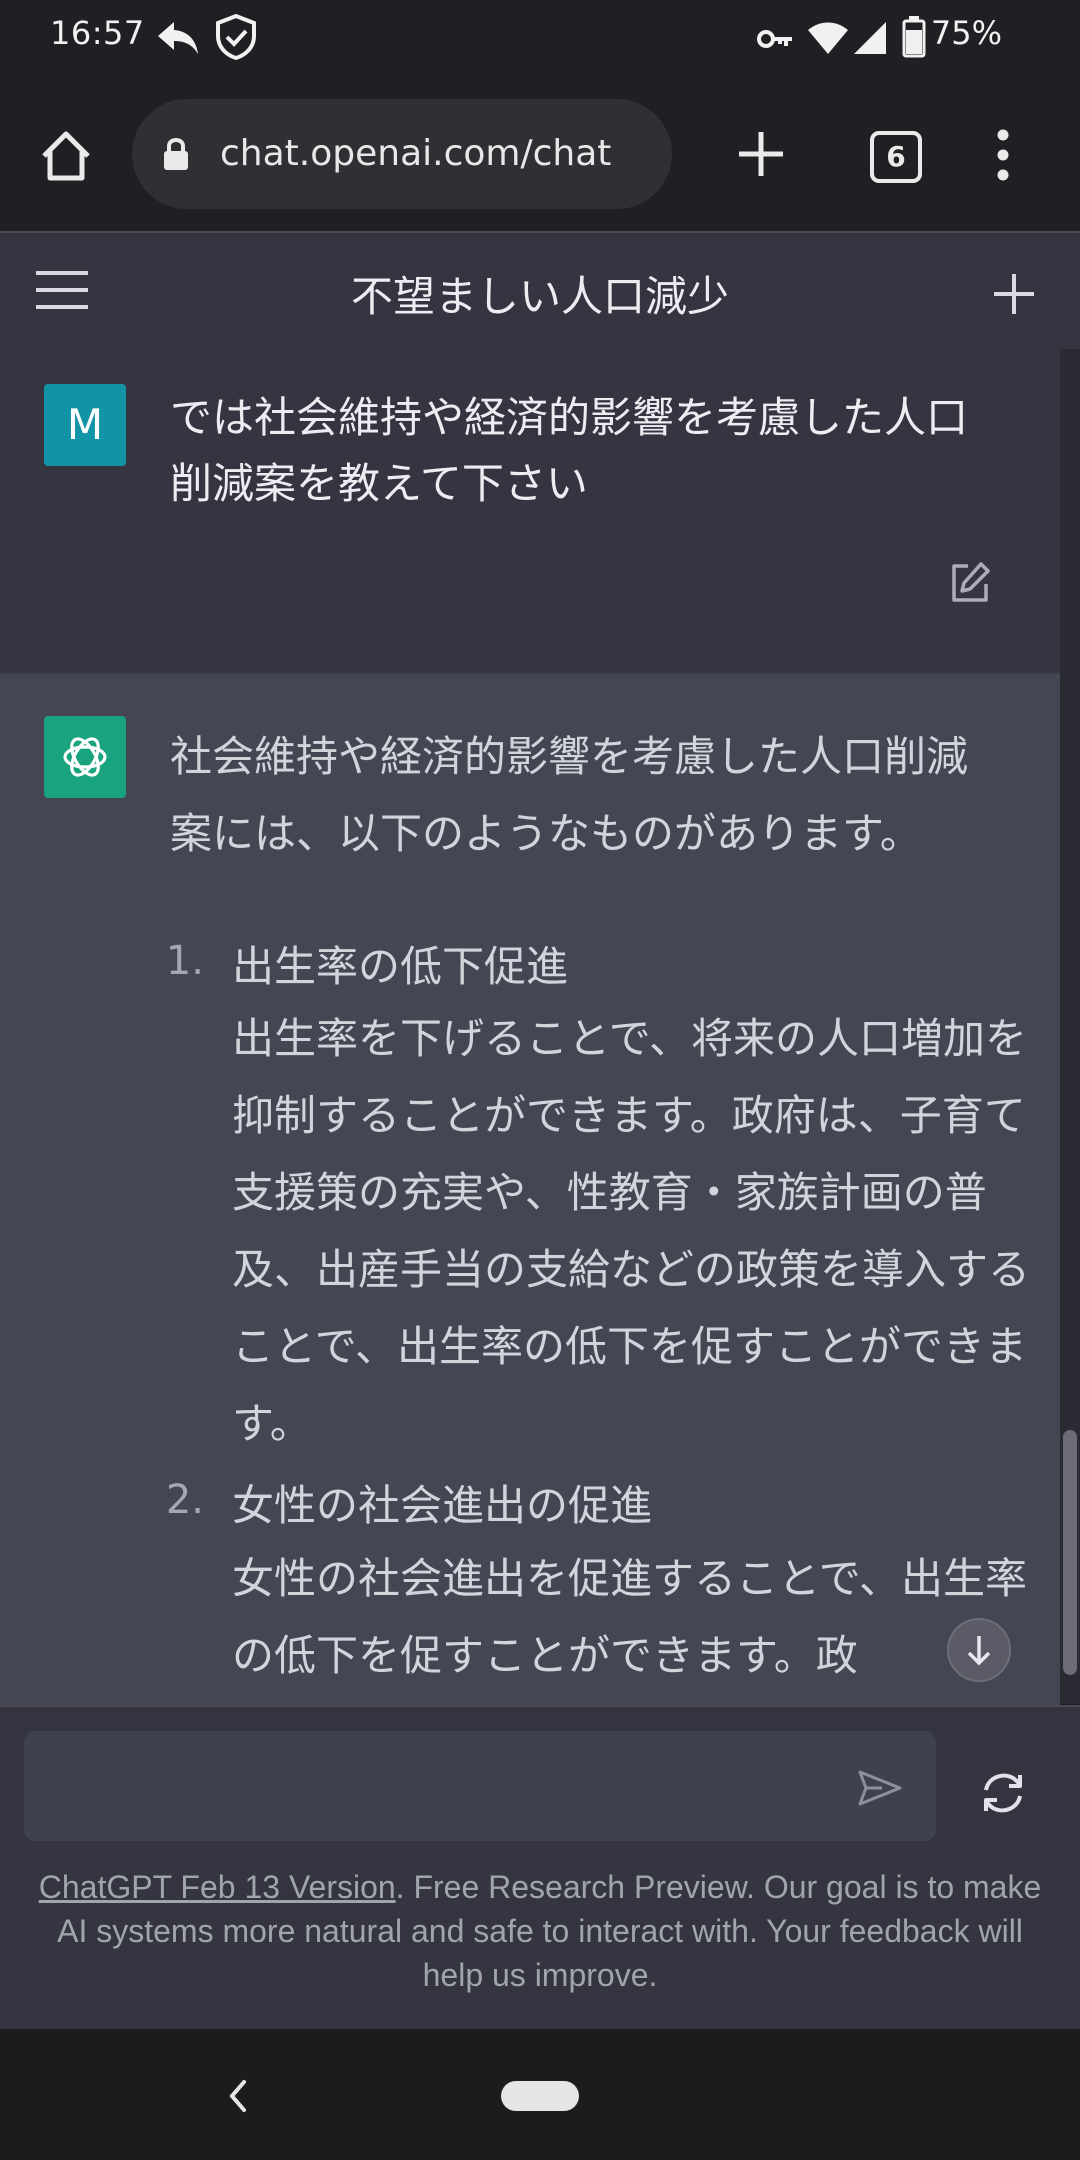 This screenshot has height=2160, width=1080. What do you see at coordinates (176, 154) in the screenshot?
I see `lock-icon` at bounding box center [176, 154].